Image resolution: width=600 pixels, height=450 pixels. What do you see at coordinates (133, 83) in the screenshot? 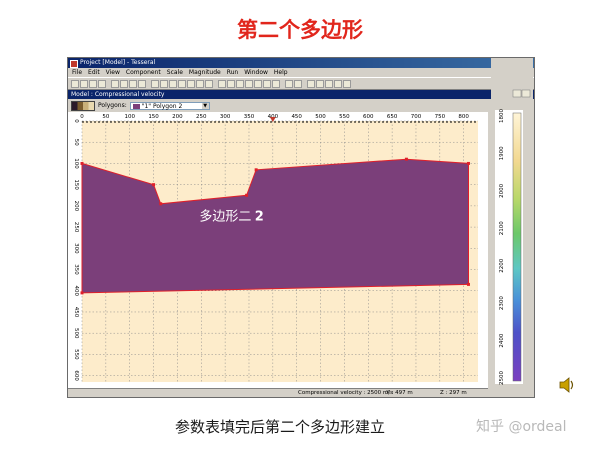
I see `grid-icon` at bounding box center [133, 83].